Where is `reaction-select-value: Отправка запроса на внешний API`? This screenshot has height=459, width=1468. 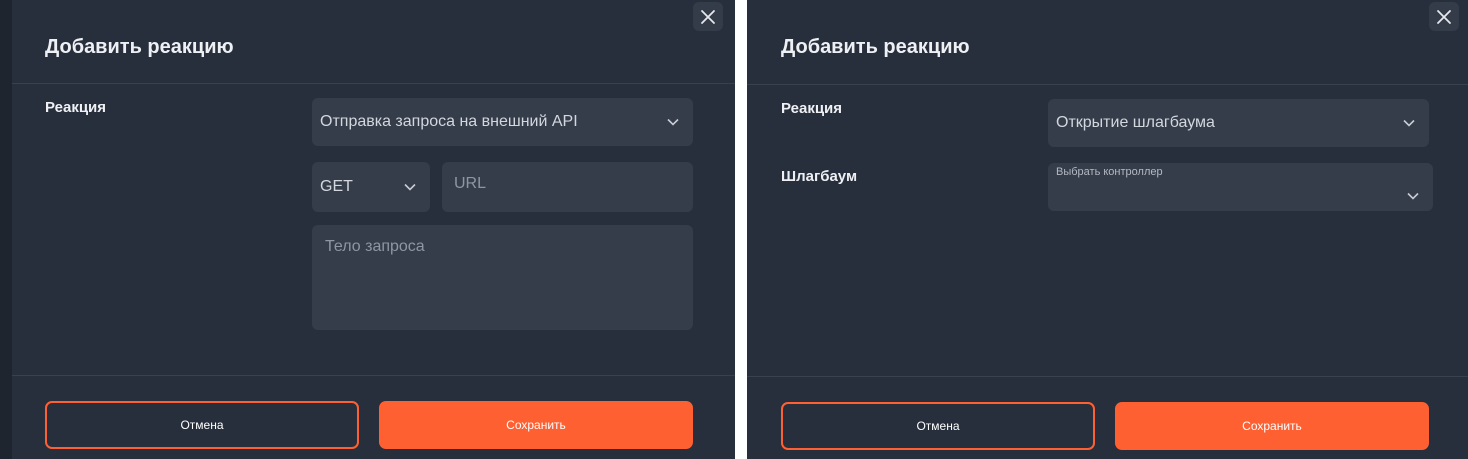
reaction-select-value: Отправка запроса на внешний API is located at coordinates (449, 121).